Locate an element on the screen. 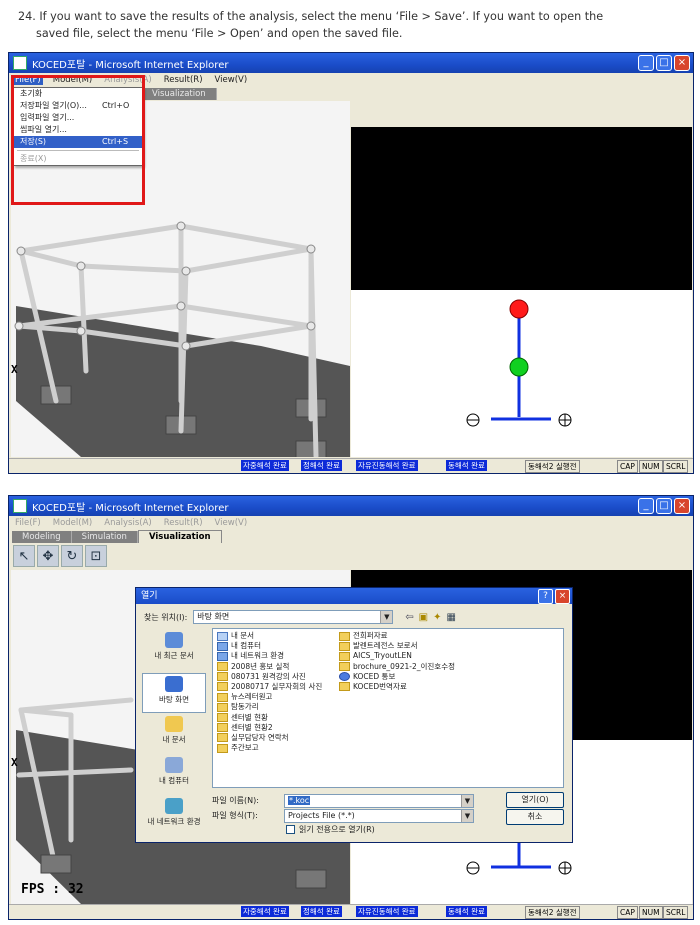  list-item: 20080717 실무자회의 사진 is located at coordinates (269, 687).